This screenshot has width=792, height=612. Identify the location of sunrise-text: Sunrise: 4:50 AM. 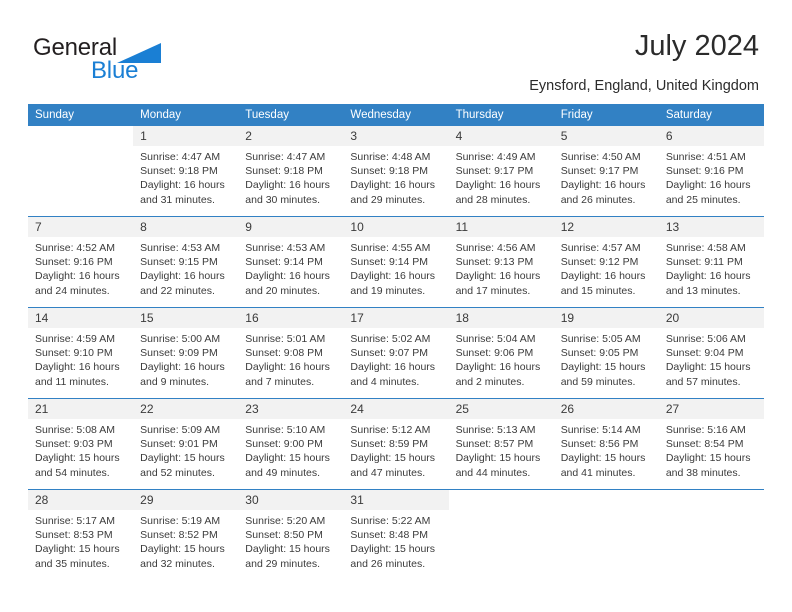
(600, 157).